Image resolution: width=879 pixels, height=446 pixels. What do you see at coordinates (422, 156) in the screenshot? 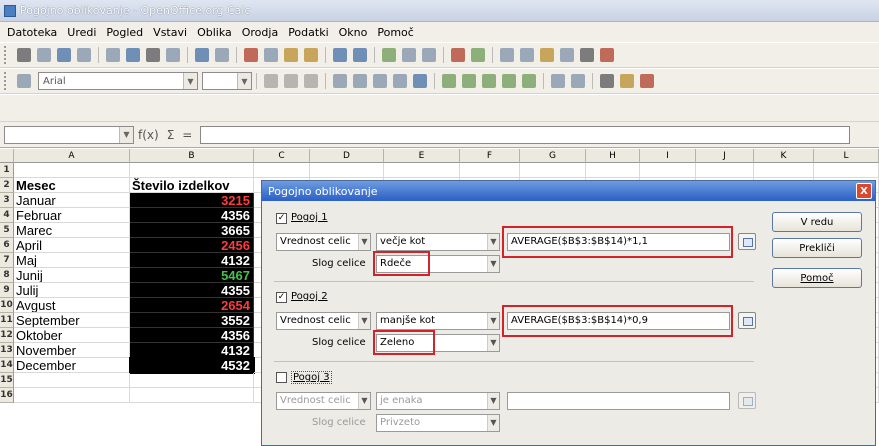
I see `column-header-e: E` at bounding box center [422, 156].